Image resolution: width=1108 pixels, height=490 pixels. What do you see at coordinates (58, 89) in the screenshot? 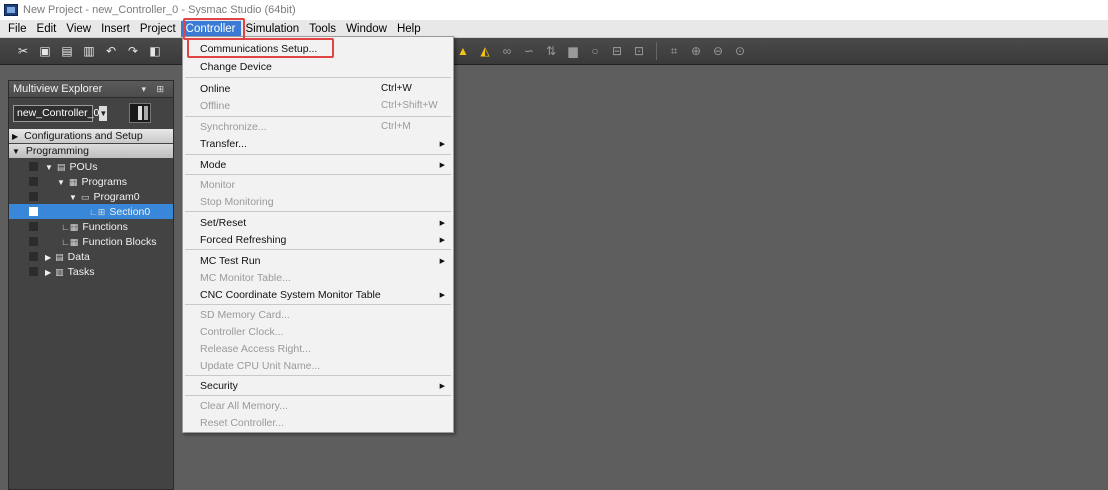
I see `explorer-title: Multiview Explorer` at bounding box center [58, 89].